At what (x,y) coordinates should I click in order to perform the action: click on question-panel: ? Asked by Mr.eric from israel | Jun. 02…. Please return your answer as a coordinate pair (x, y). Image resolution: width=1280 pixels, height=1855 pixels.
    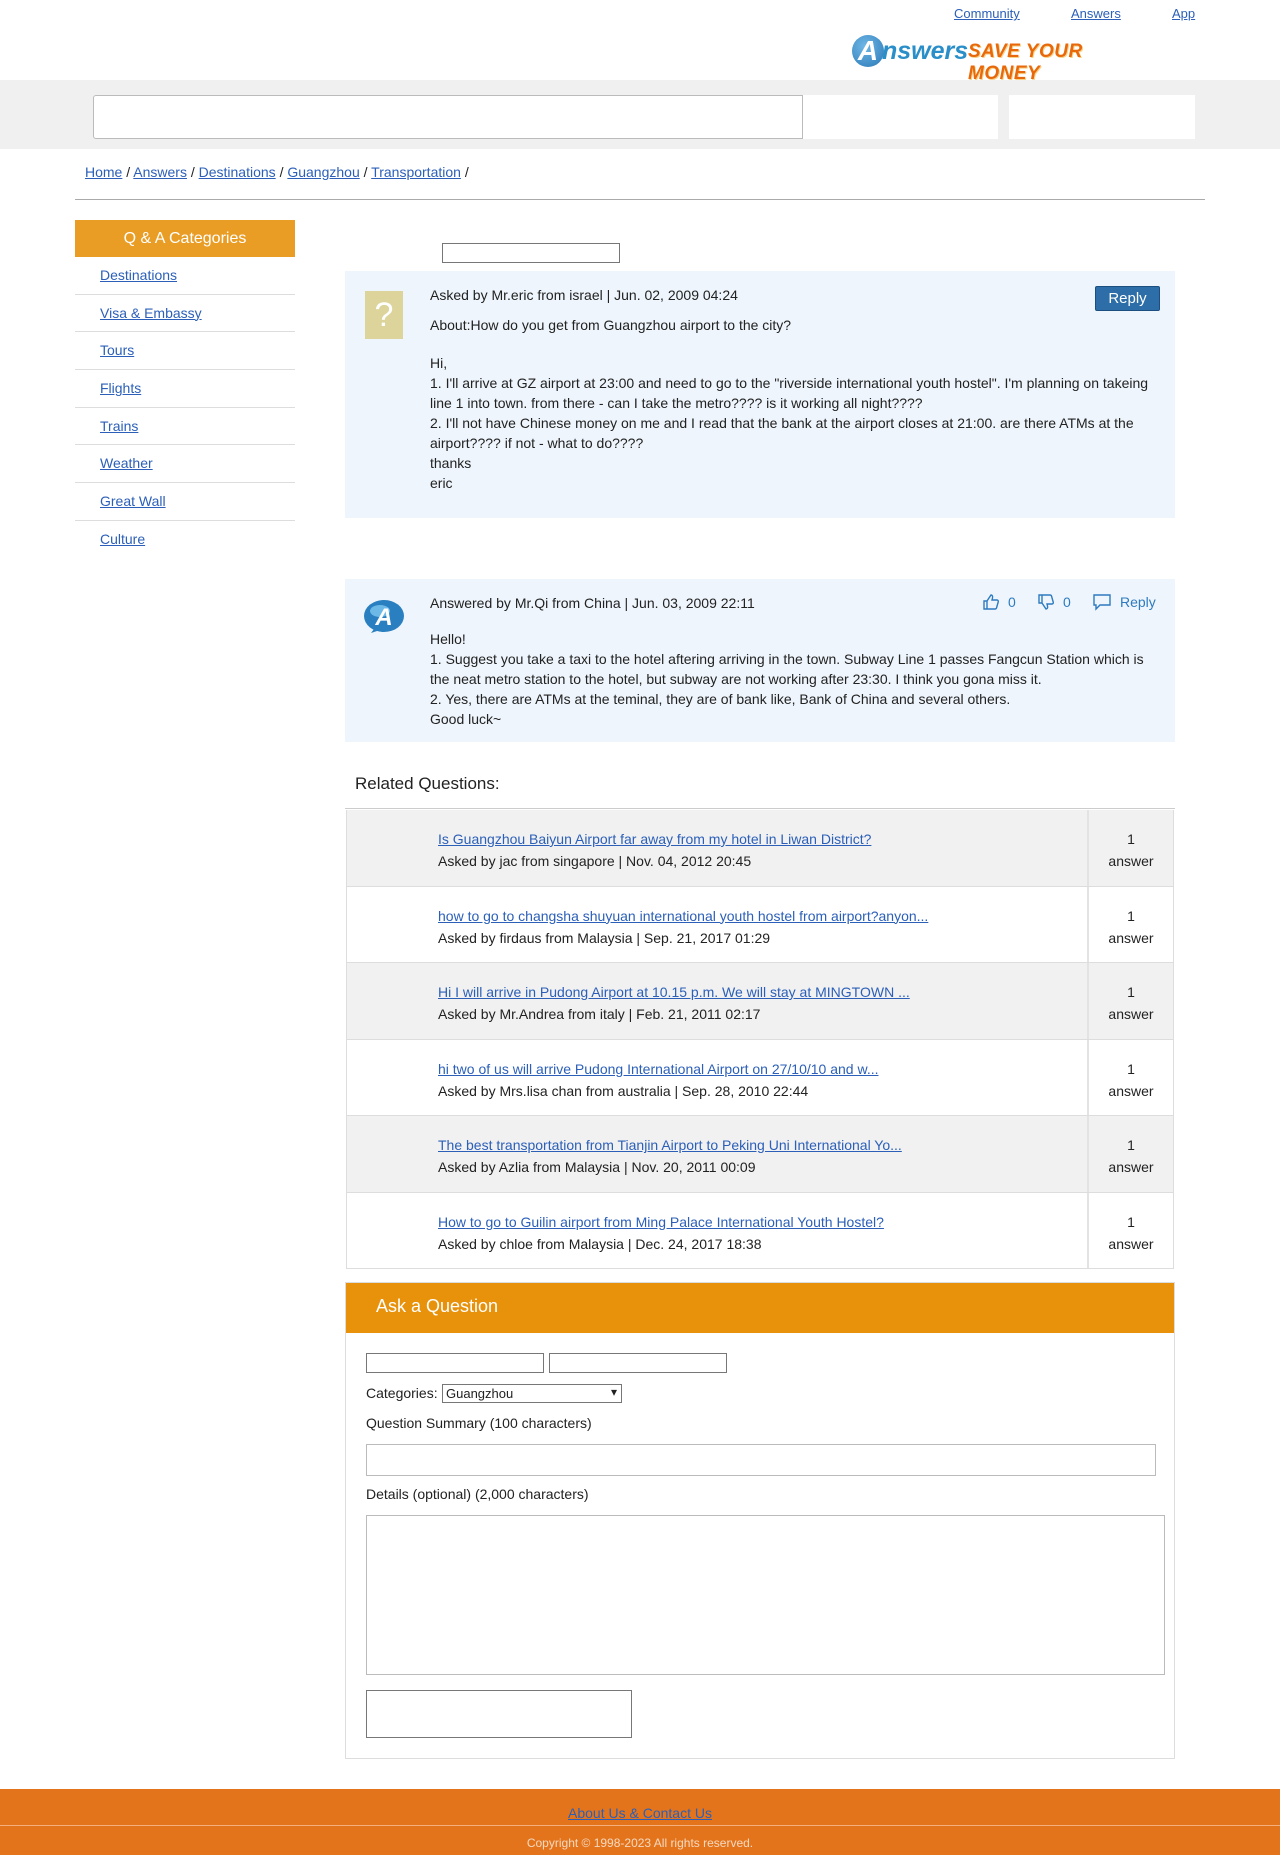
    Looking at the image, I should click on (760, 394).